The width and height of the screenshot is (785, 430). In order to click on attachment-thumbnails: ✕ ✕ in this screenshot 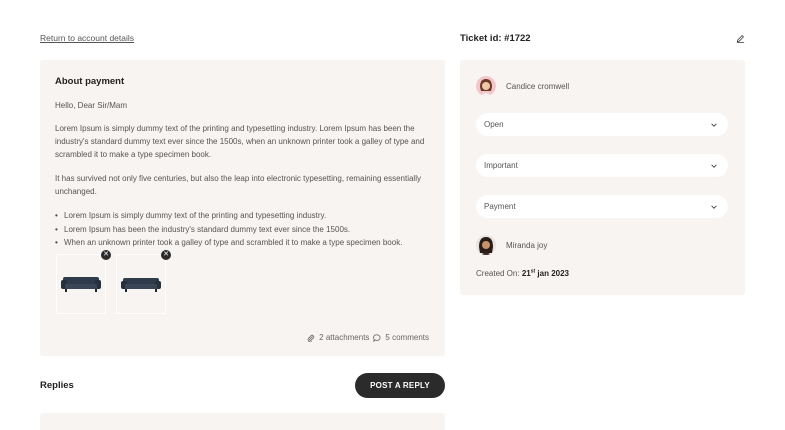, I will do `click(113, 282)`.